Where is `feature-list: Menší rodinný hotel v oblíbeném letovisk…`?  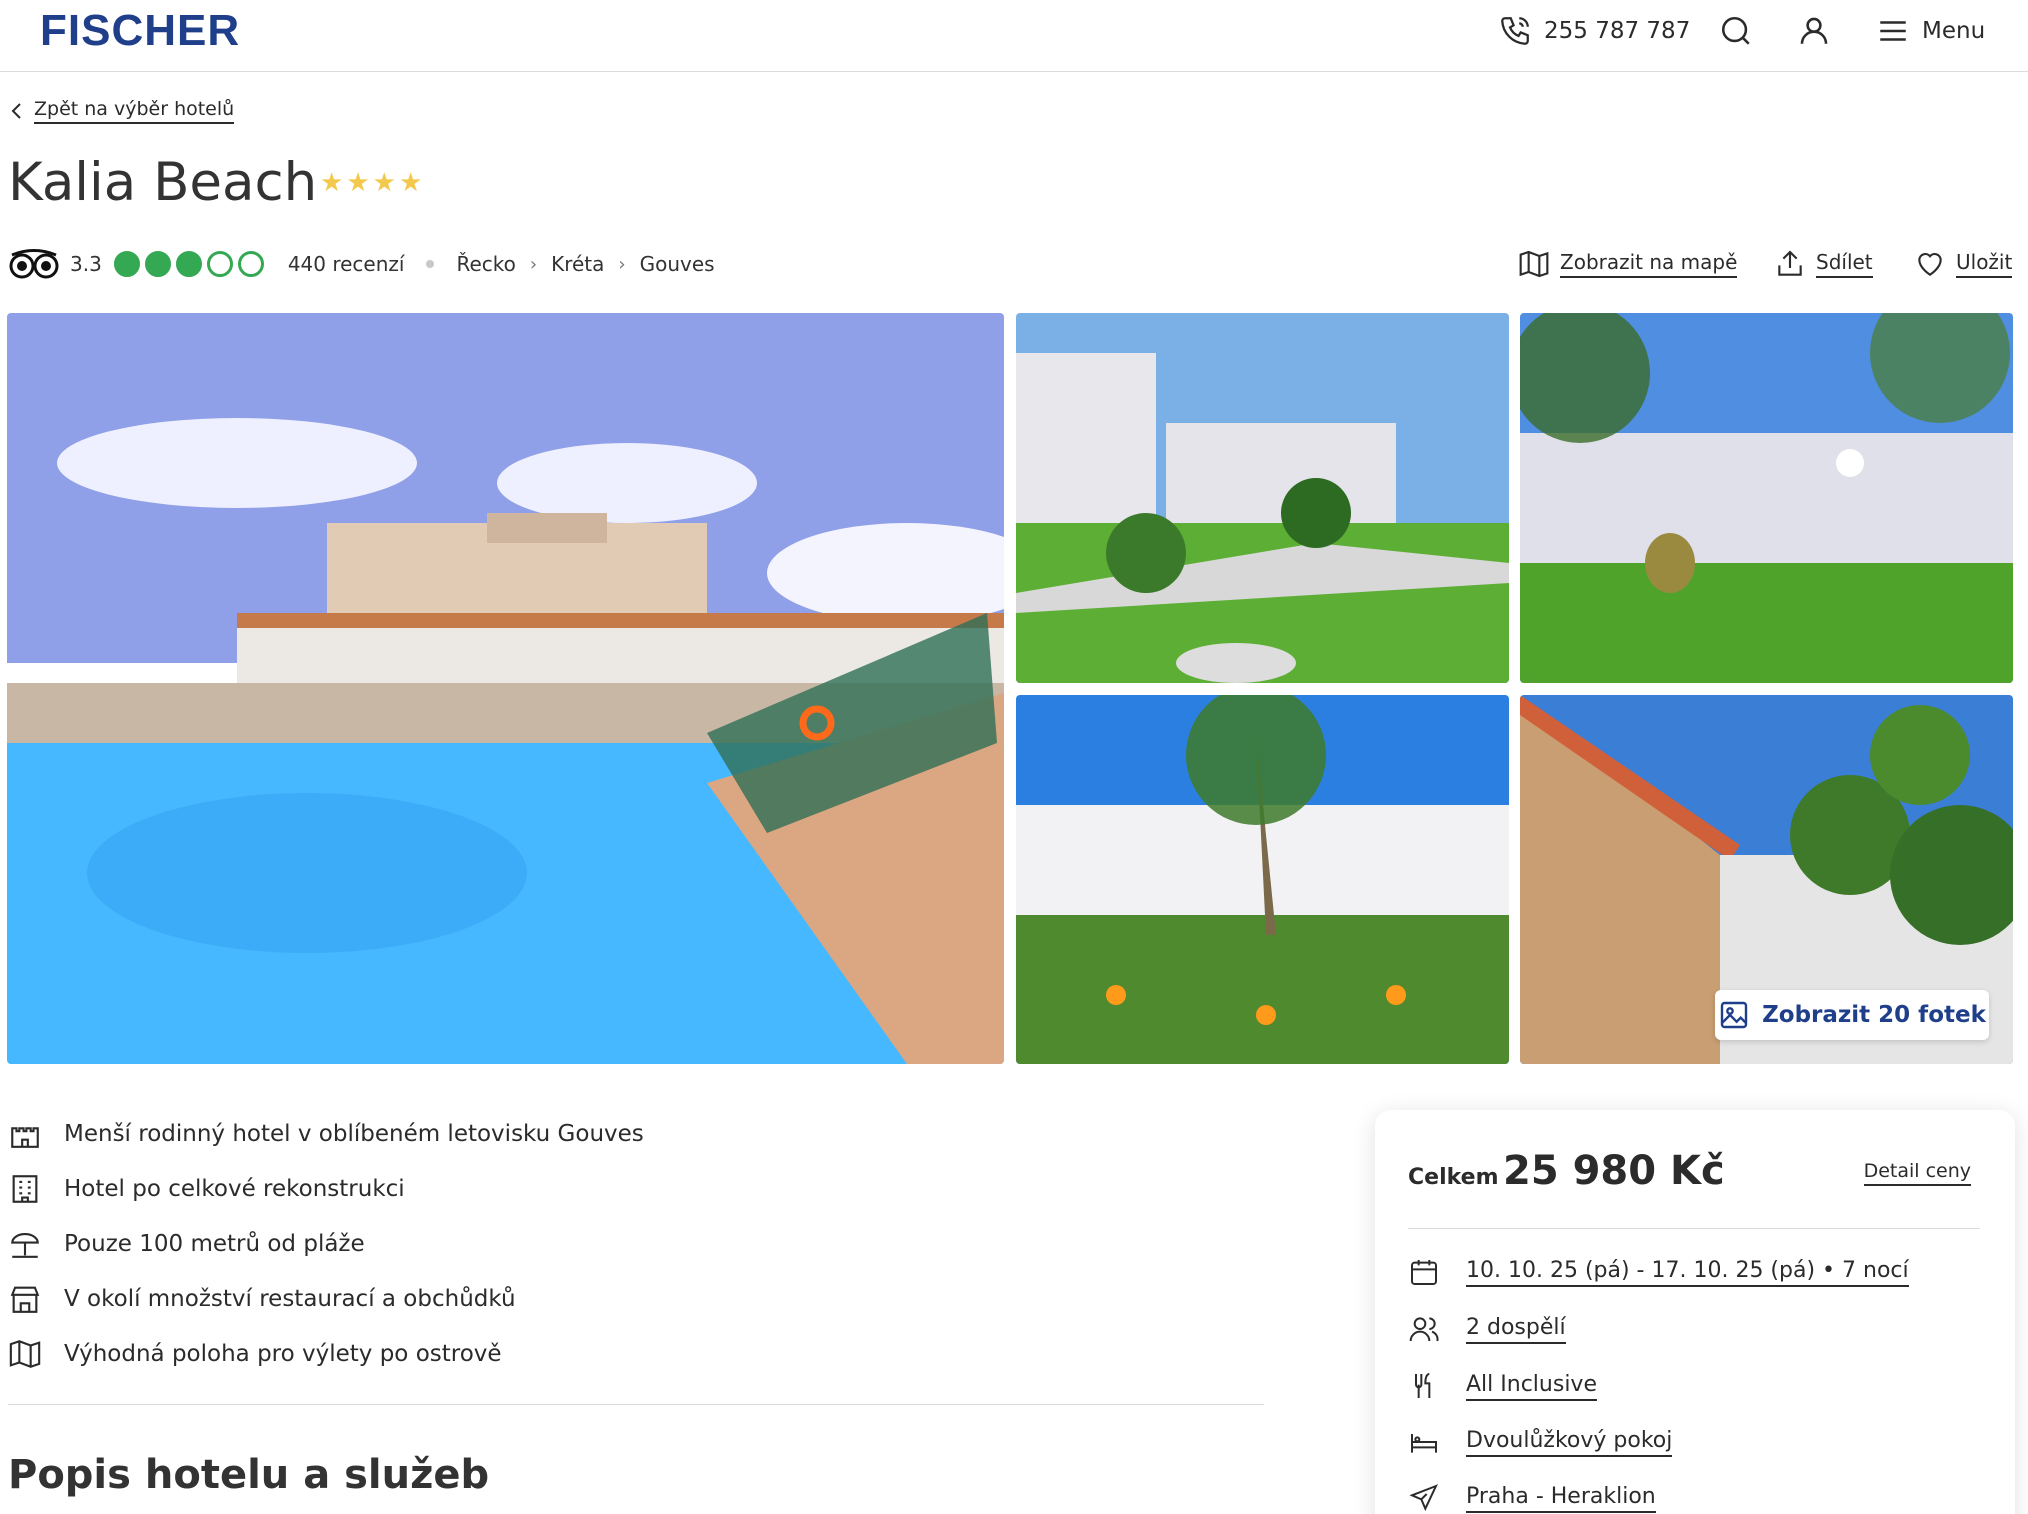 feature-list: Menší rodinný hotel v oblíbeném letovisk… is located at coordinates (326, 1243).